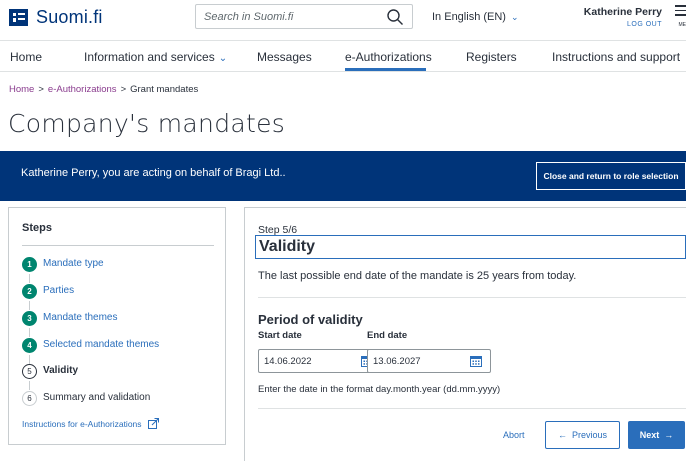  I want to click on nav-e-authorizations: e-Authorizations, so click(388, 57).